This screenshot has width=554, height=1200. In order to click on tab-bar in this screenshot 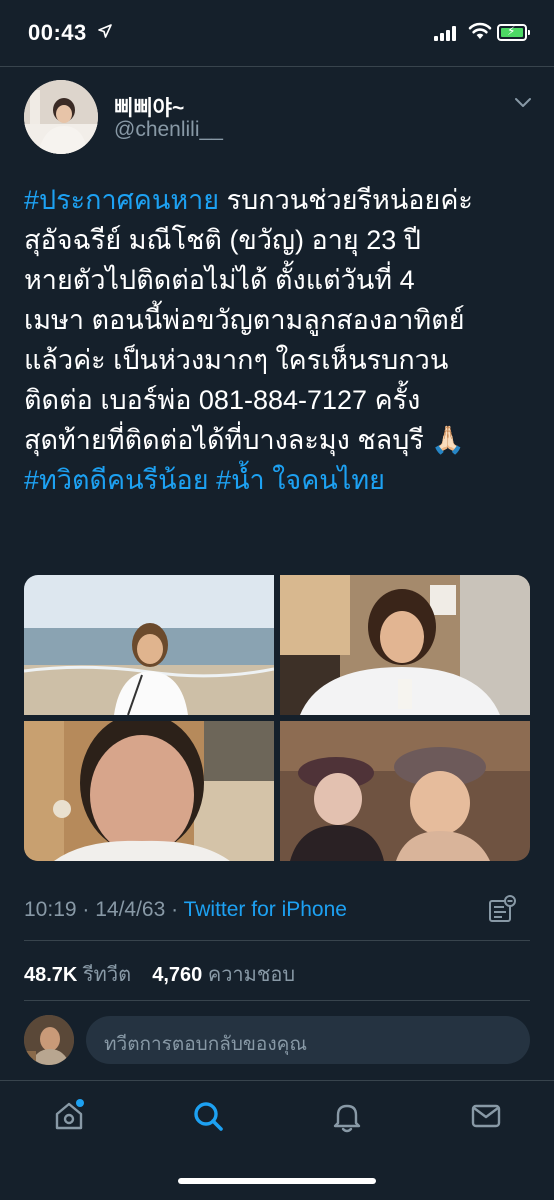, I will do `click(277, 1115)`.